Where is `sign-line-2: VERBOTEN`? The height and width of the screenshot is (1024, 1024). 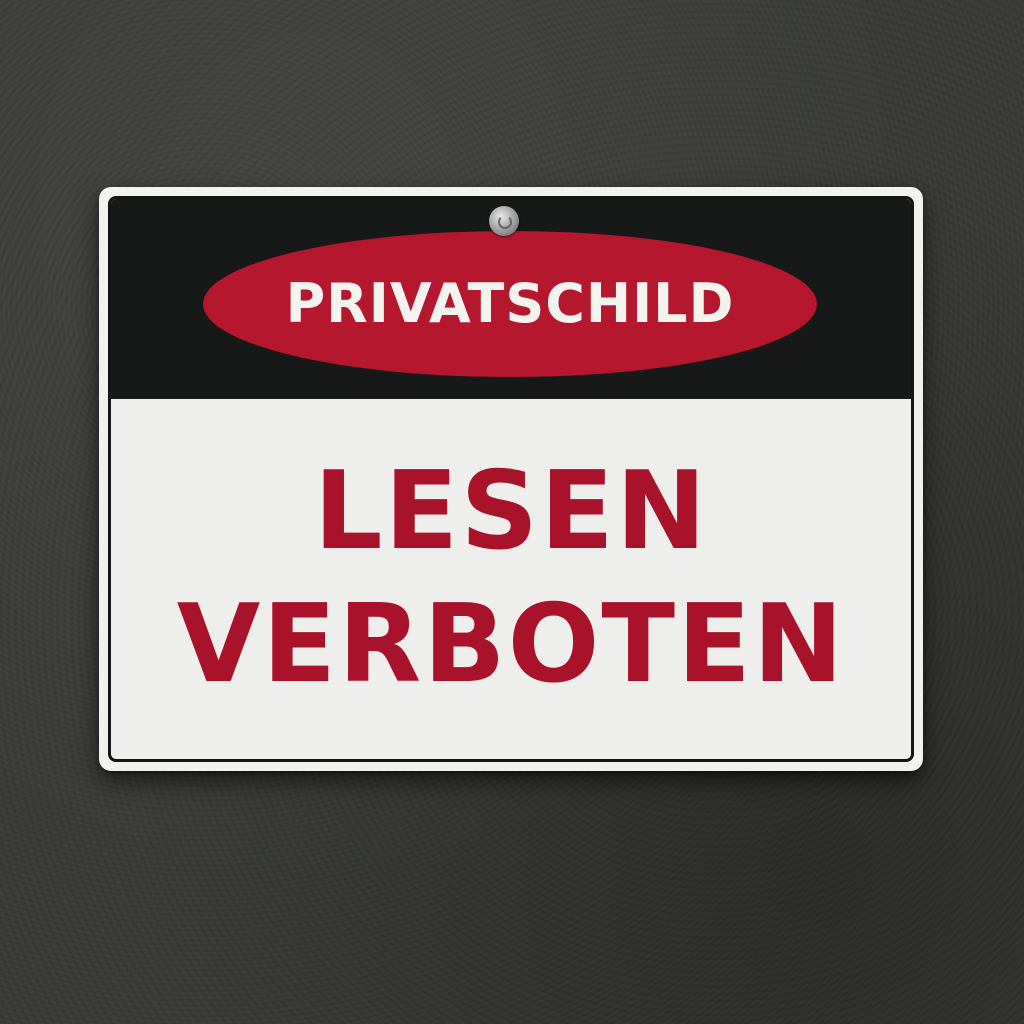
sign-line-2: VERBOTEN is located at coordinates (511, 644).